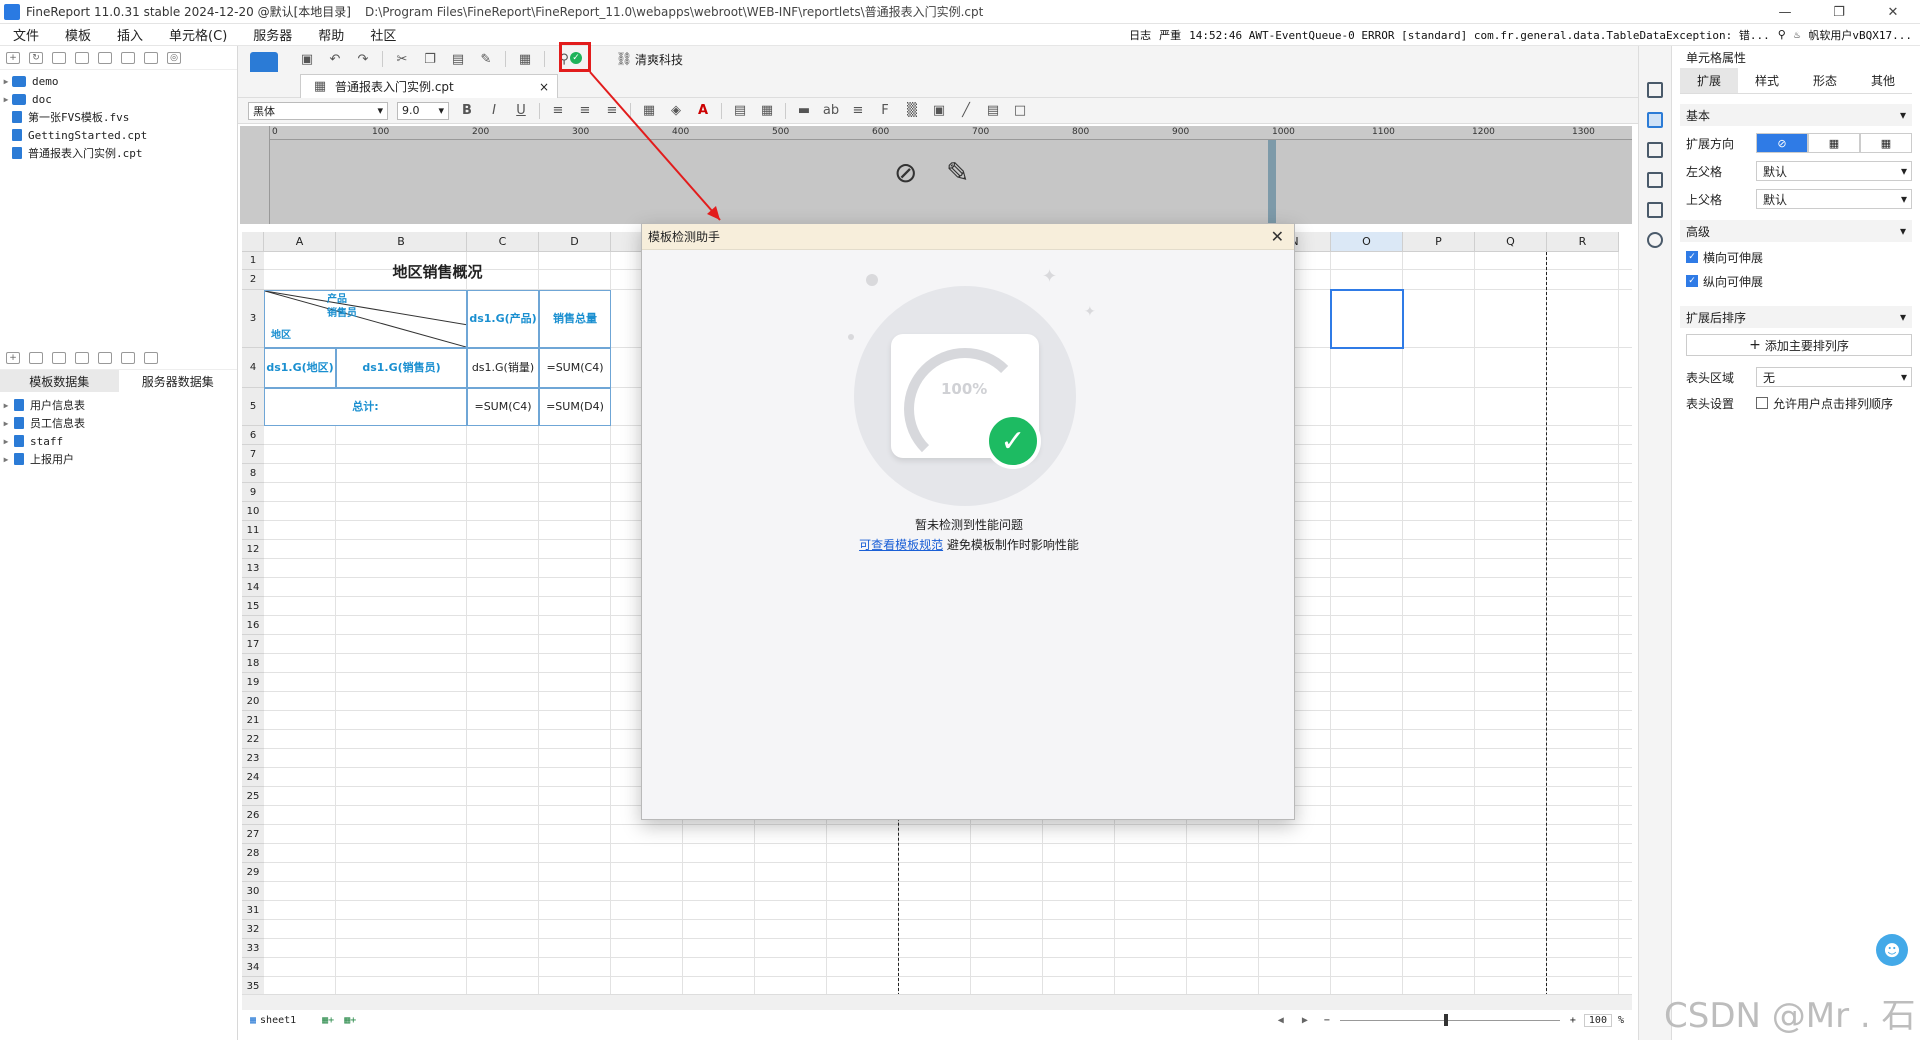  Describe the element at coordinates (1655, 150) in the screenshot. I see `element-icon` at that location.